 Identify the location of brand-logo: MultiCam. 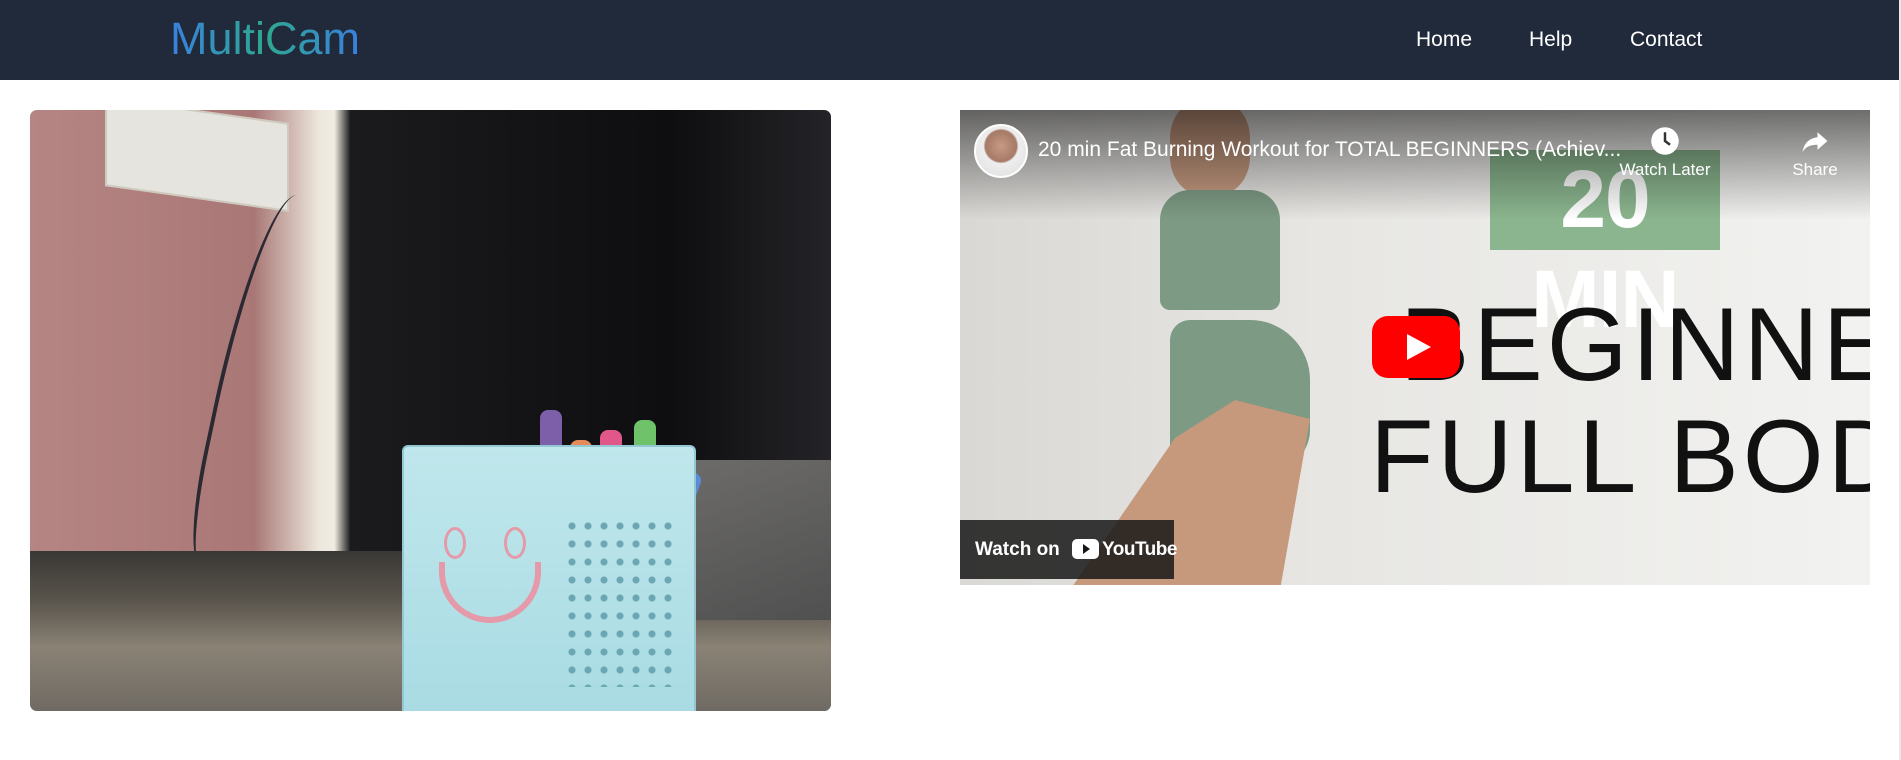
(265, 39).